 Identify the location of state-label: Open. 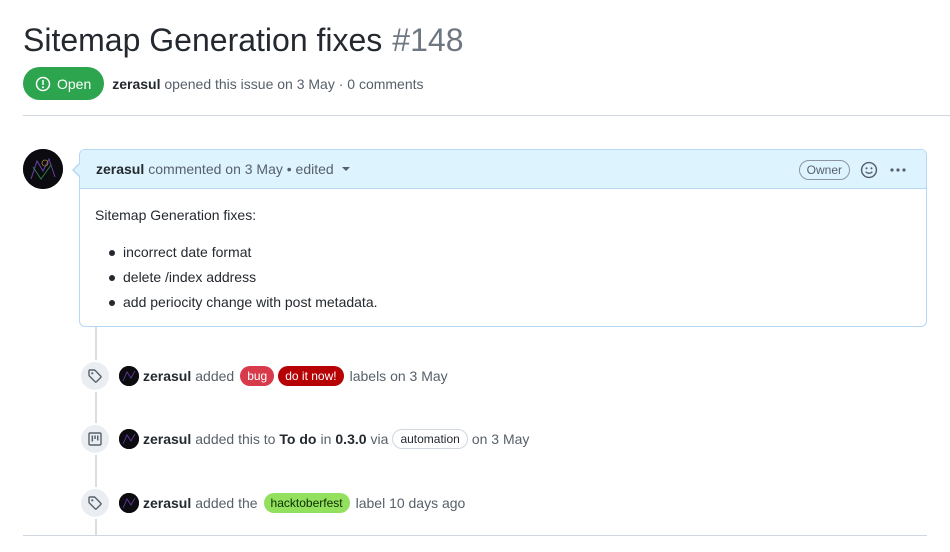
(74, 83).